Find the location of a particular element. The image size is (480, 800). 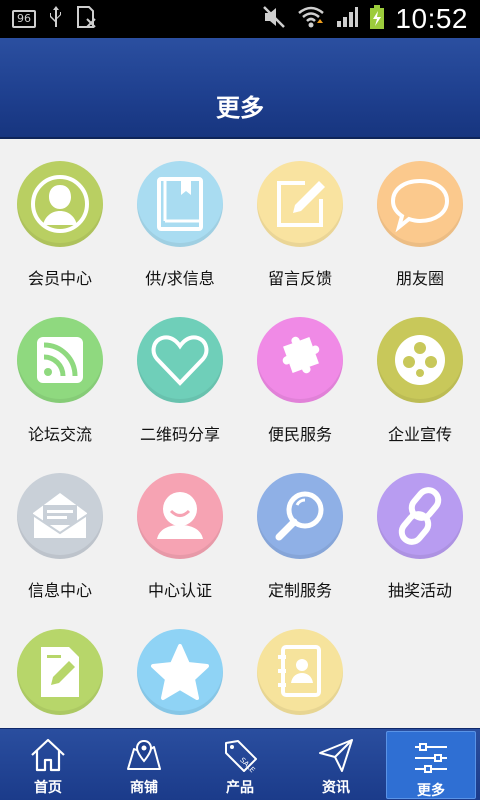

grid-item-forum: 论坛交流 is located at coordinates (60, 373).